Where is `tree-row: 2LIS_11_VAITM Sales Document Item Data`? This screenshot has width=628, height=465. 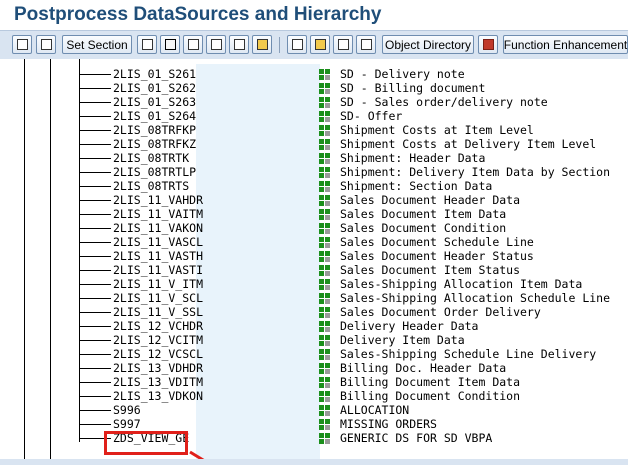
tree-row: 2LIS_11_VAITM Sales Document Item Data is located at coordinates (314, 214).